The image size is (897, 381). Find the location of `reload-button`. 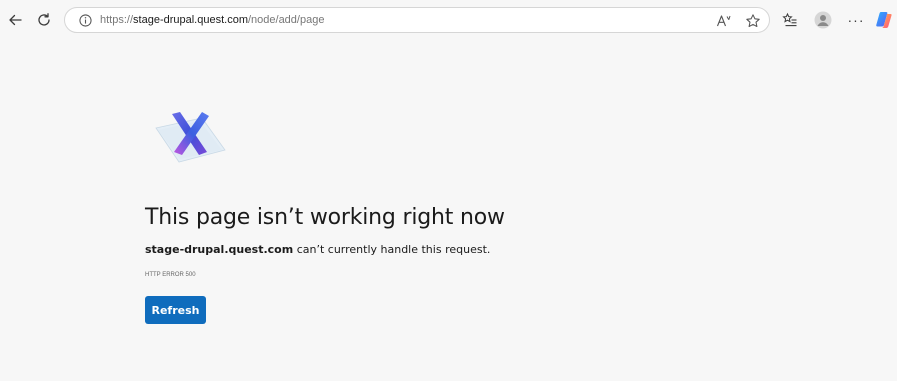

reload-button is located at coordinates (44, 20).